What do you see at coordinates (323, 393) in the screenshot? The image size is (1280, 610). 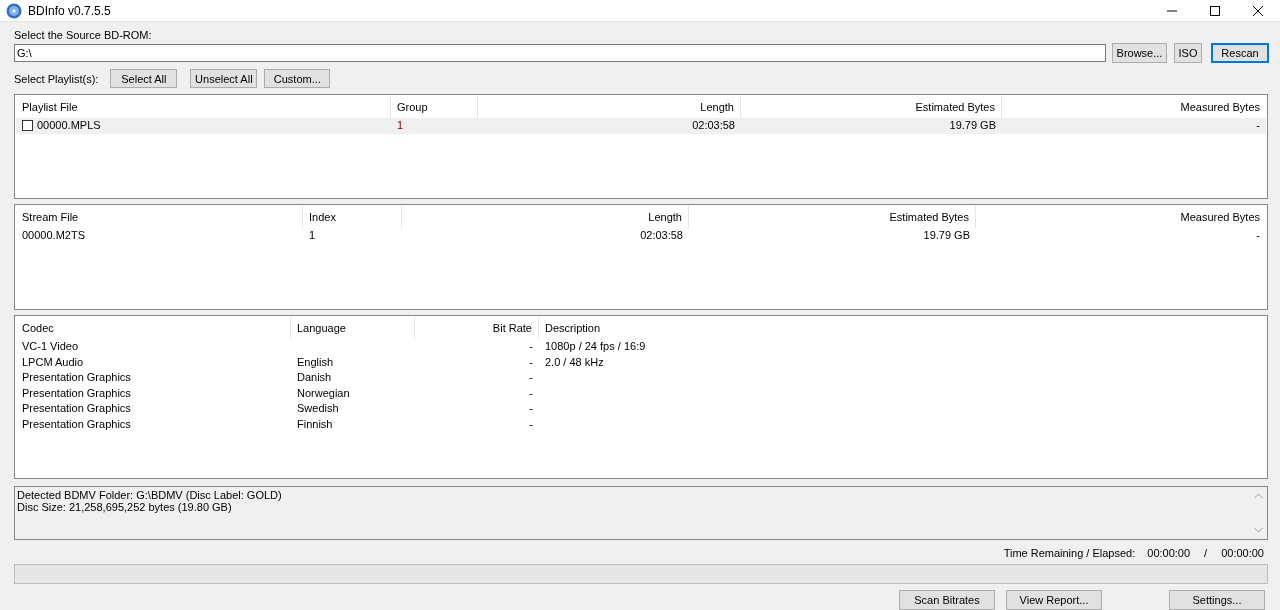 I see `table-cell: Norwegian` at bounding box center [323, 393].